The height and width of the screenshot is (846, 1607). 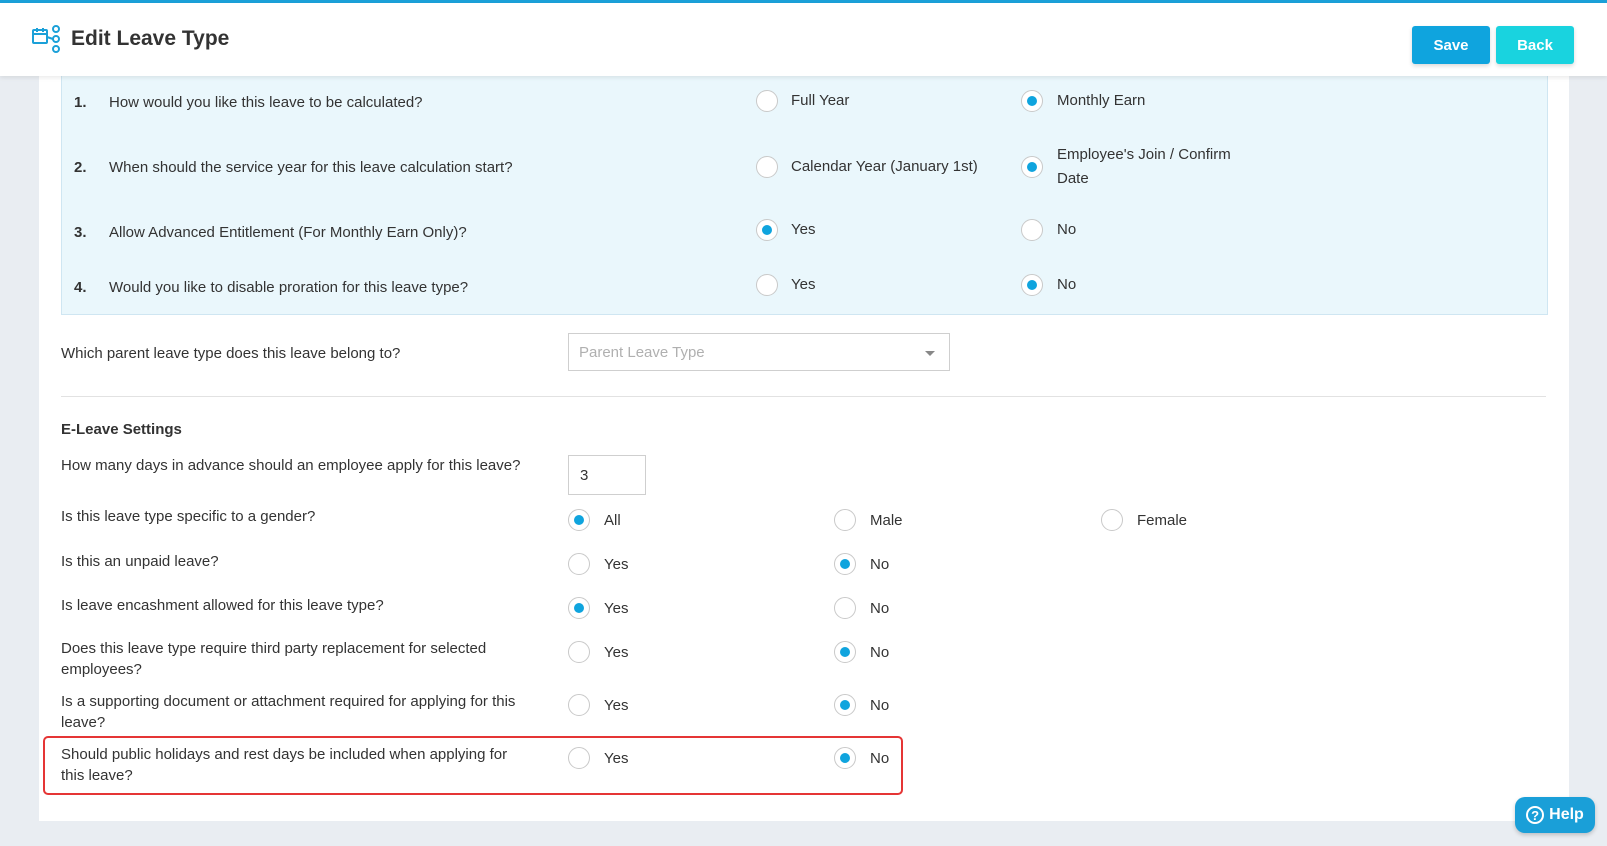 I want to click on option-label: All, so click(x=612, y=520).